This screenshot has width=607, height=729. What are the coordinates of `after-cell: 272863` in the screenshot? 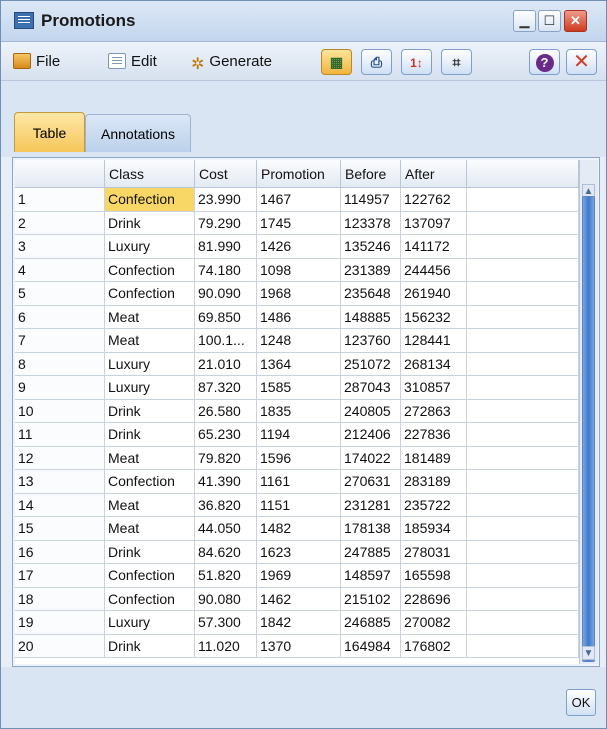 It's located at (434, 411).